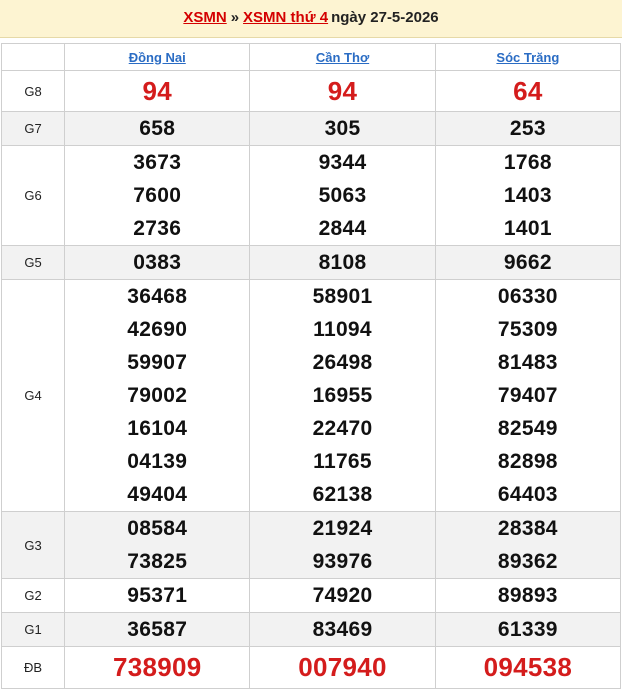  I want to click on prize-cell: 094538, so click(528, 667).